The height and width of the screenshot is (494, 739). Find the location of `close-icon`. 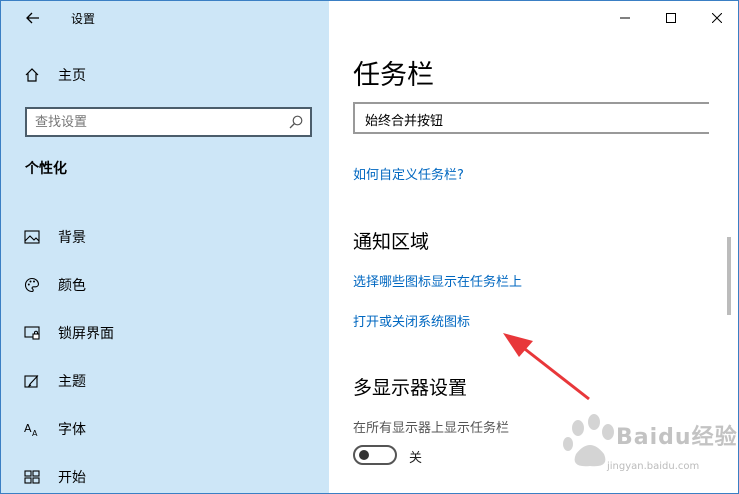

close-icon is located at coordinates (717, 18).